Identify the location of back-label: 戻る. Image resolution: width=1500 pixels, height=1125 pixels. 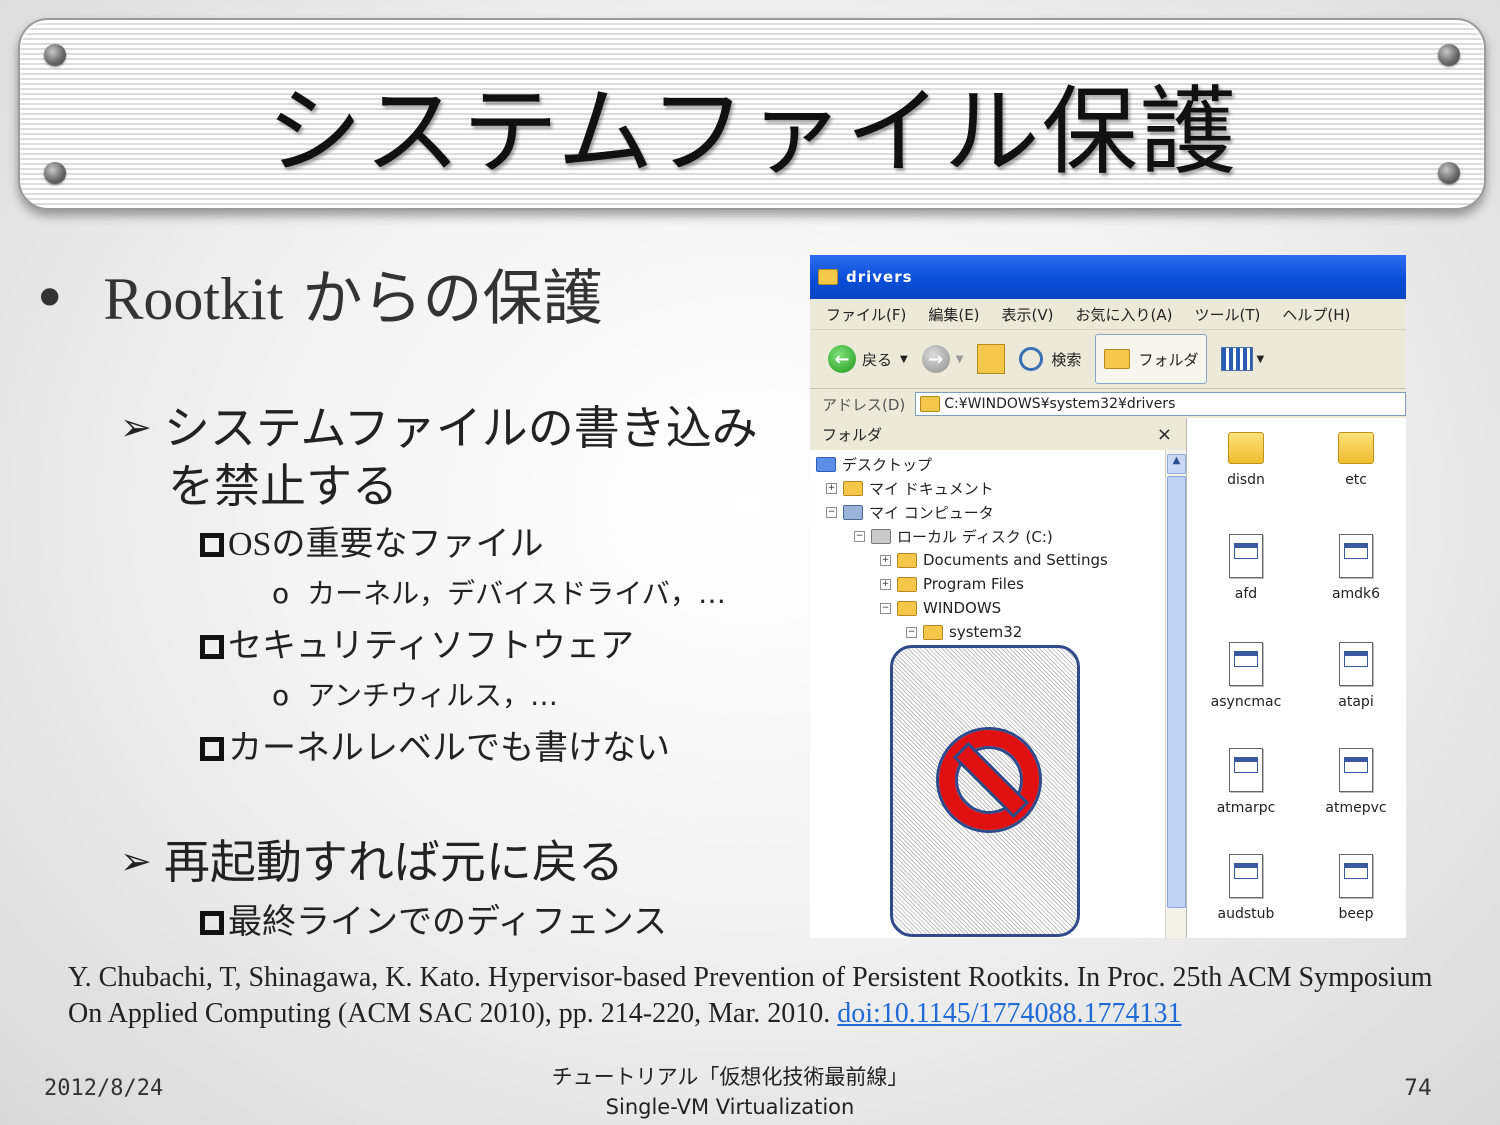
(877, 359).